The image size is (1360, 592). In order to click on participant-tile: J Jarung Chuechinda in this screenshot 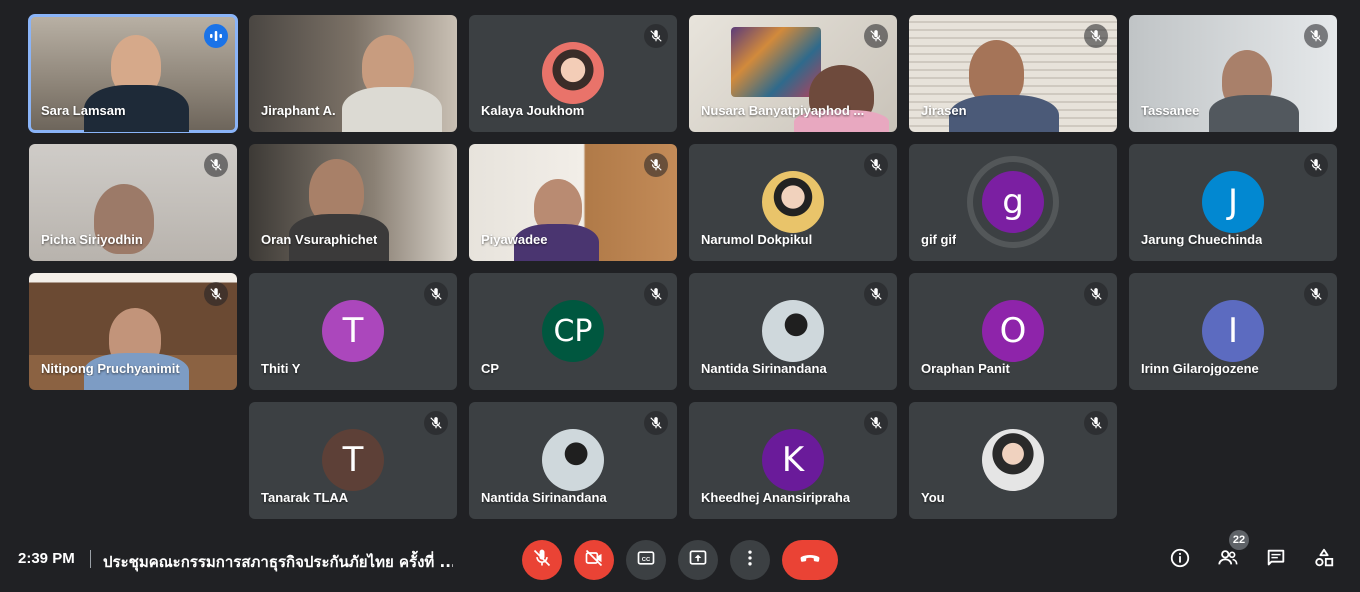, I will do `click(1233, 202)`.